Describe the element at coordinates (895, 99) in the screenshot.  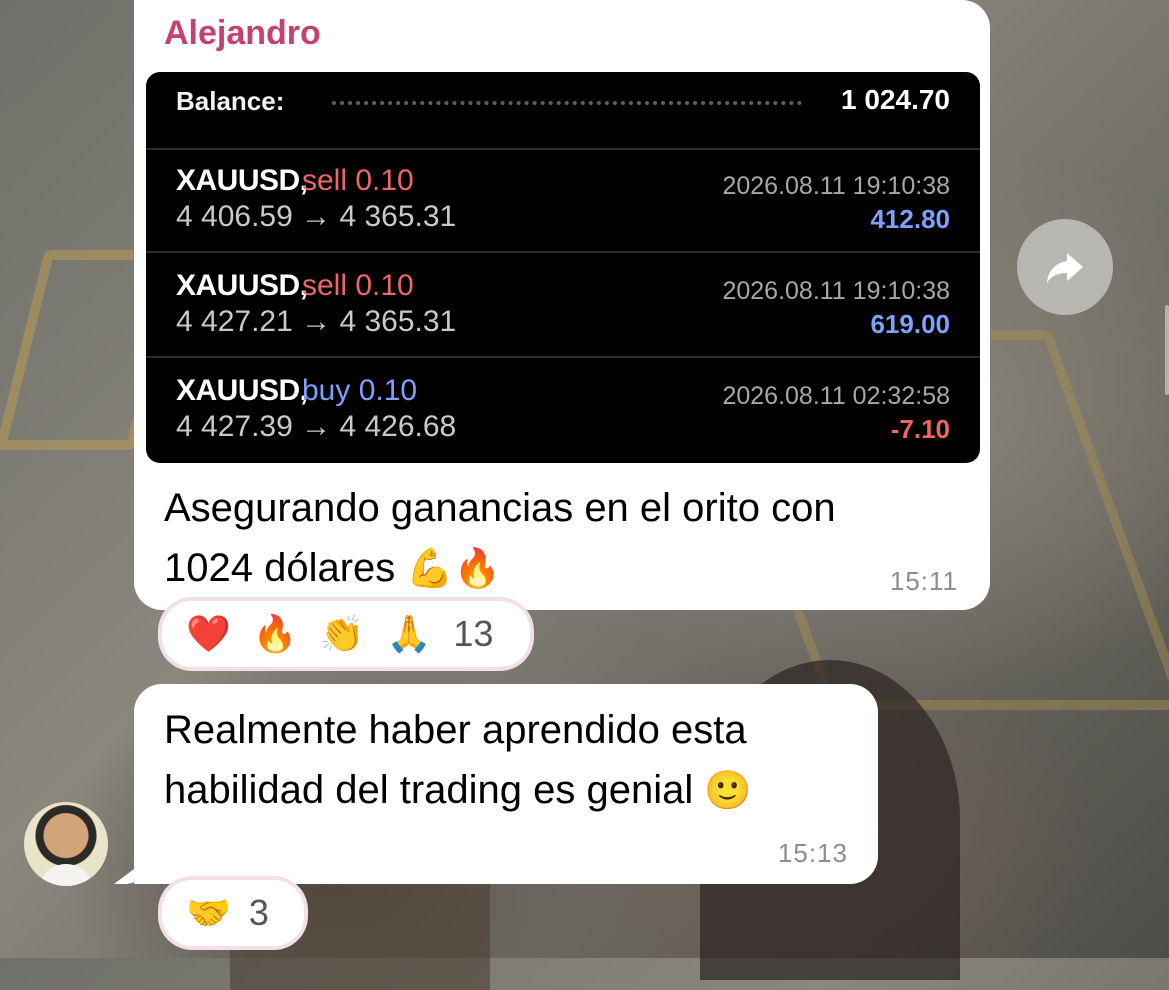
I see `balance-value: 1 024.70` at that location.